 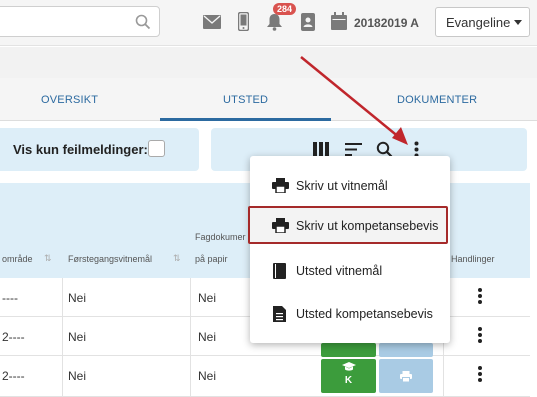 I want to click on columns-icon, so click(x=321, y=149).